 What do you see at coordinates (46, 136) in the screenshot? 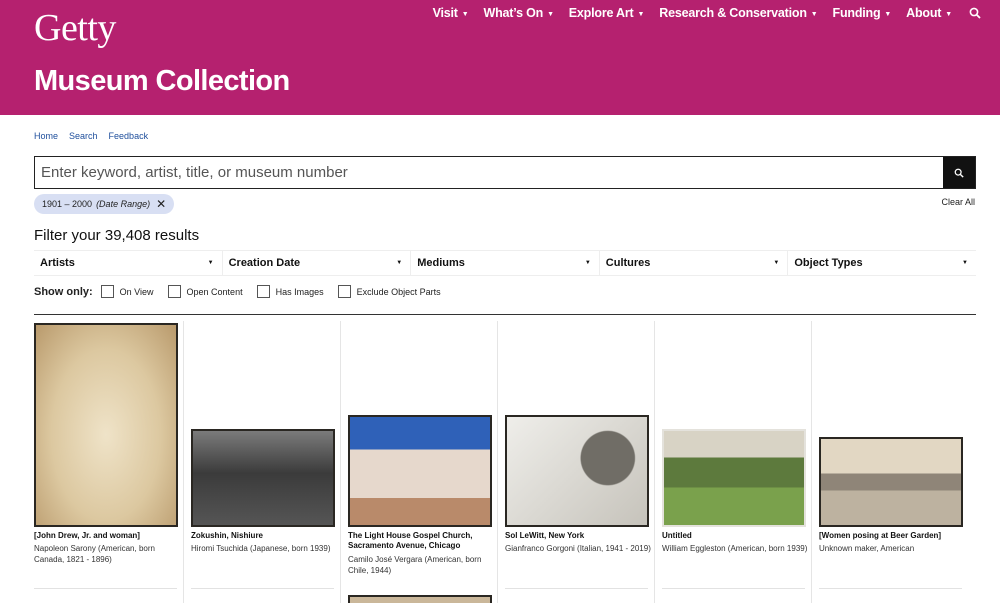
I see `breadcrumb-home: Home` at bounding box center [46, 136].